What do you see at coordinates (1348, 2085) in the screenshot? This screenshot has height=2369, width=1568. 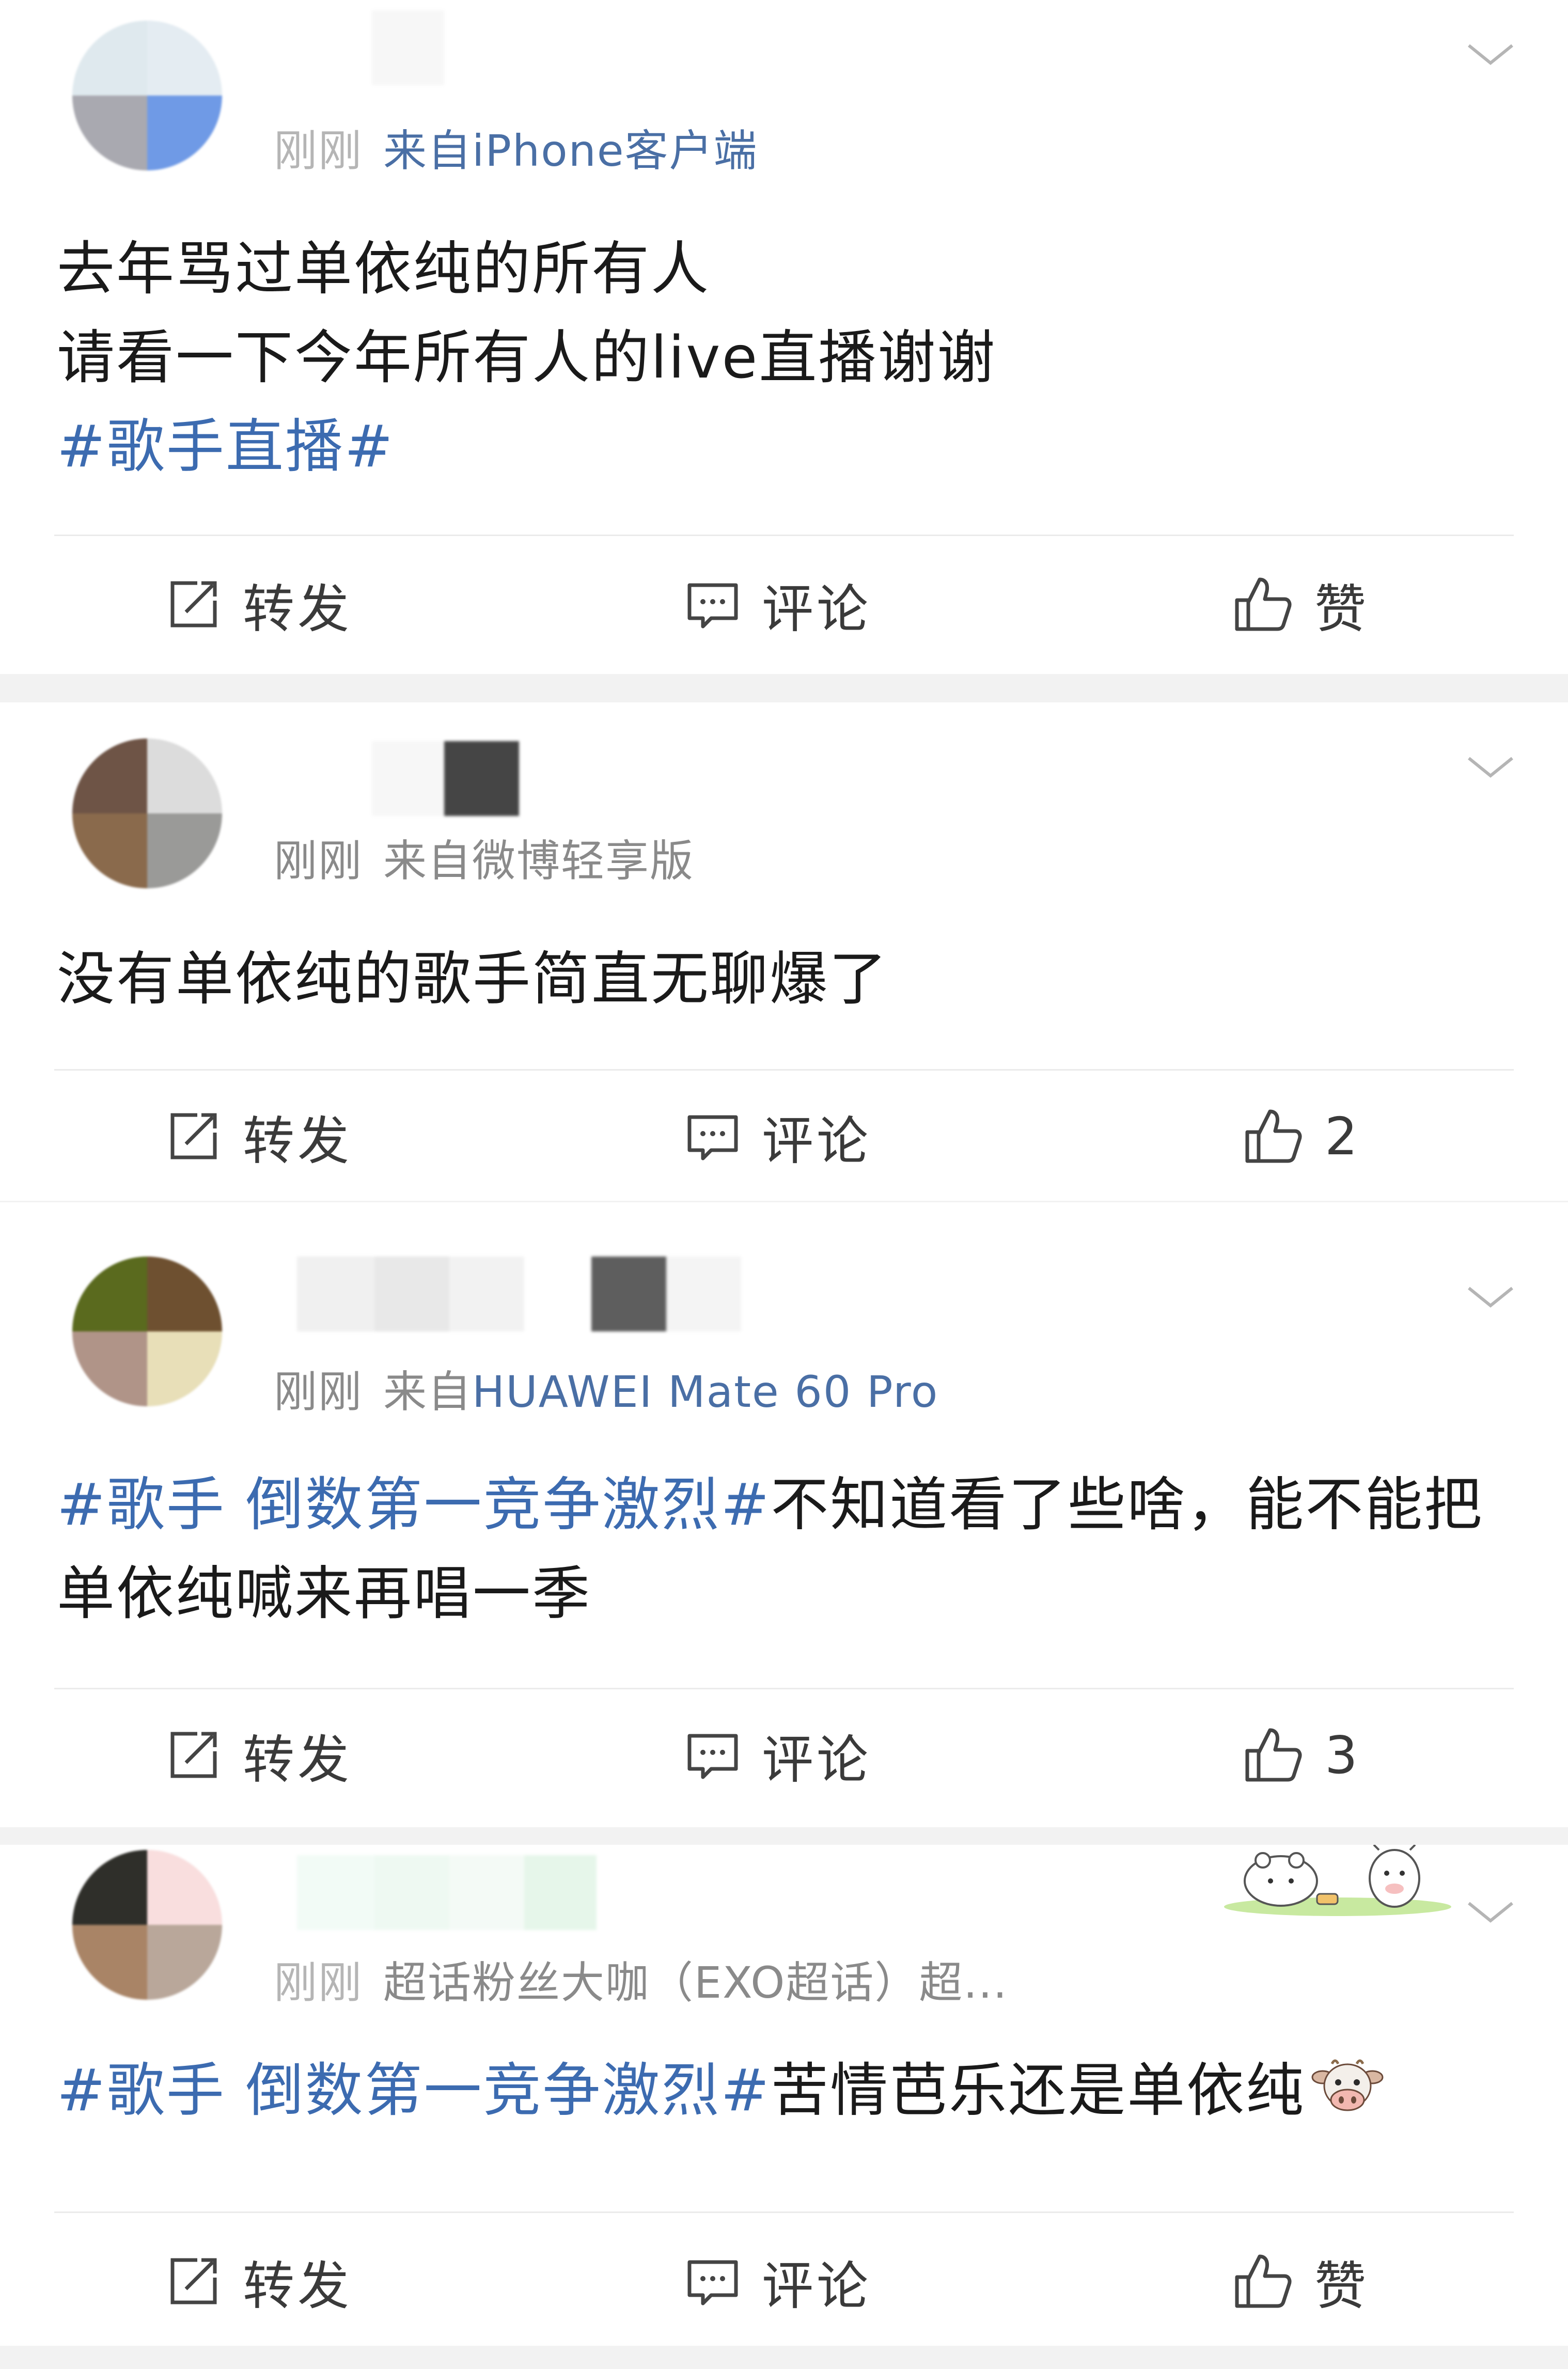 I see `cow-face-icon` at bounding box center [1348, 2085].